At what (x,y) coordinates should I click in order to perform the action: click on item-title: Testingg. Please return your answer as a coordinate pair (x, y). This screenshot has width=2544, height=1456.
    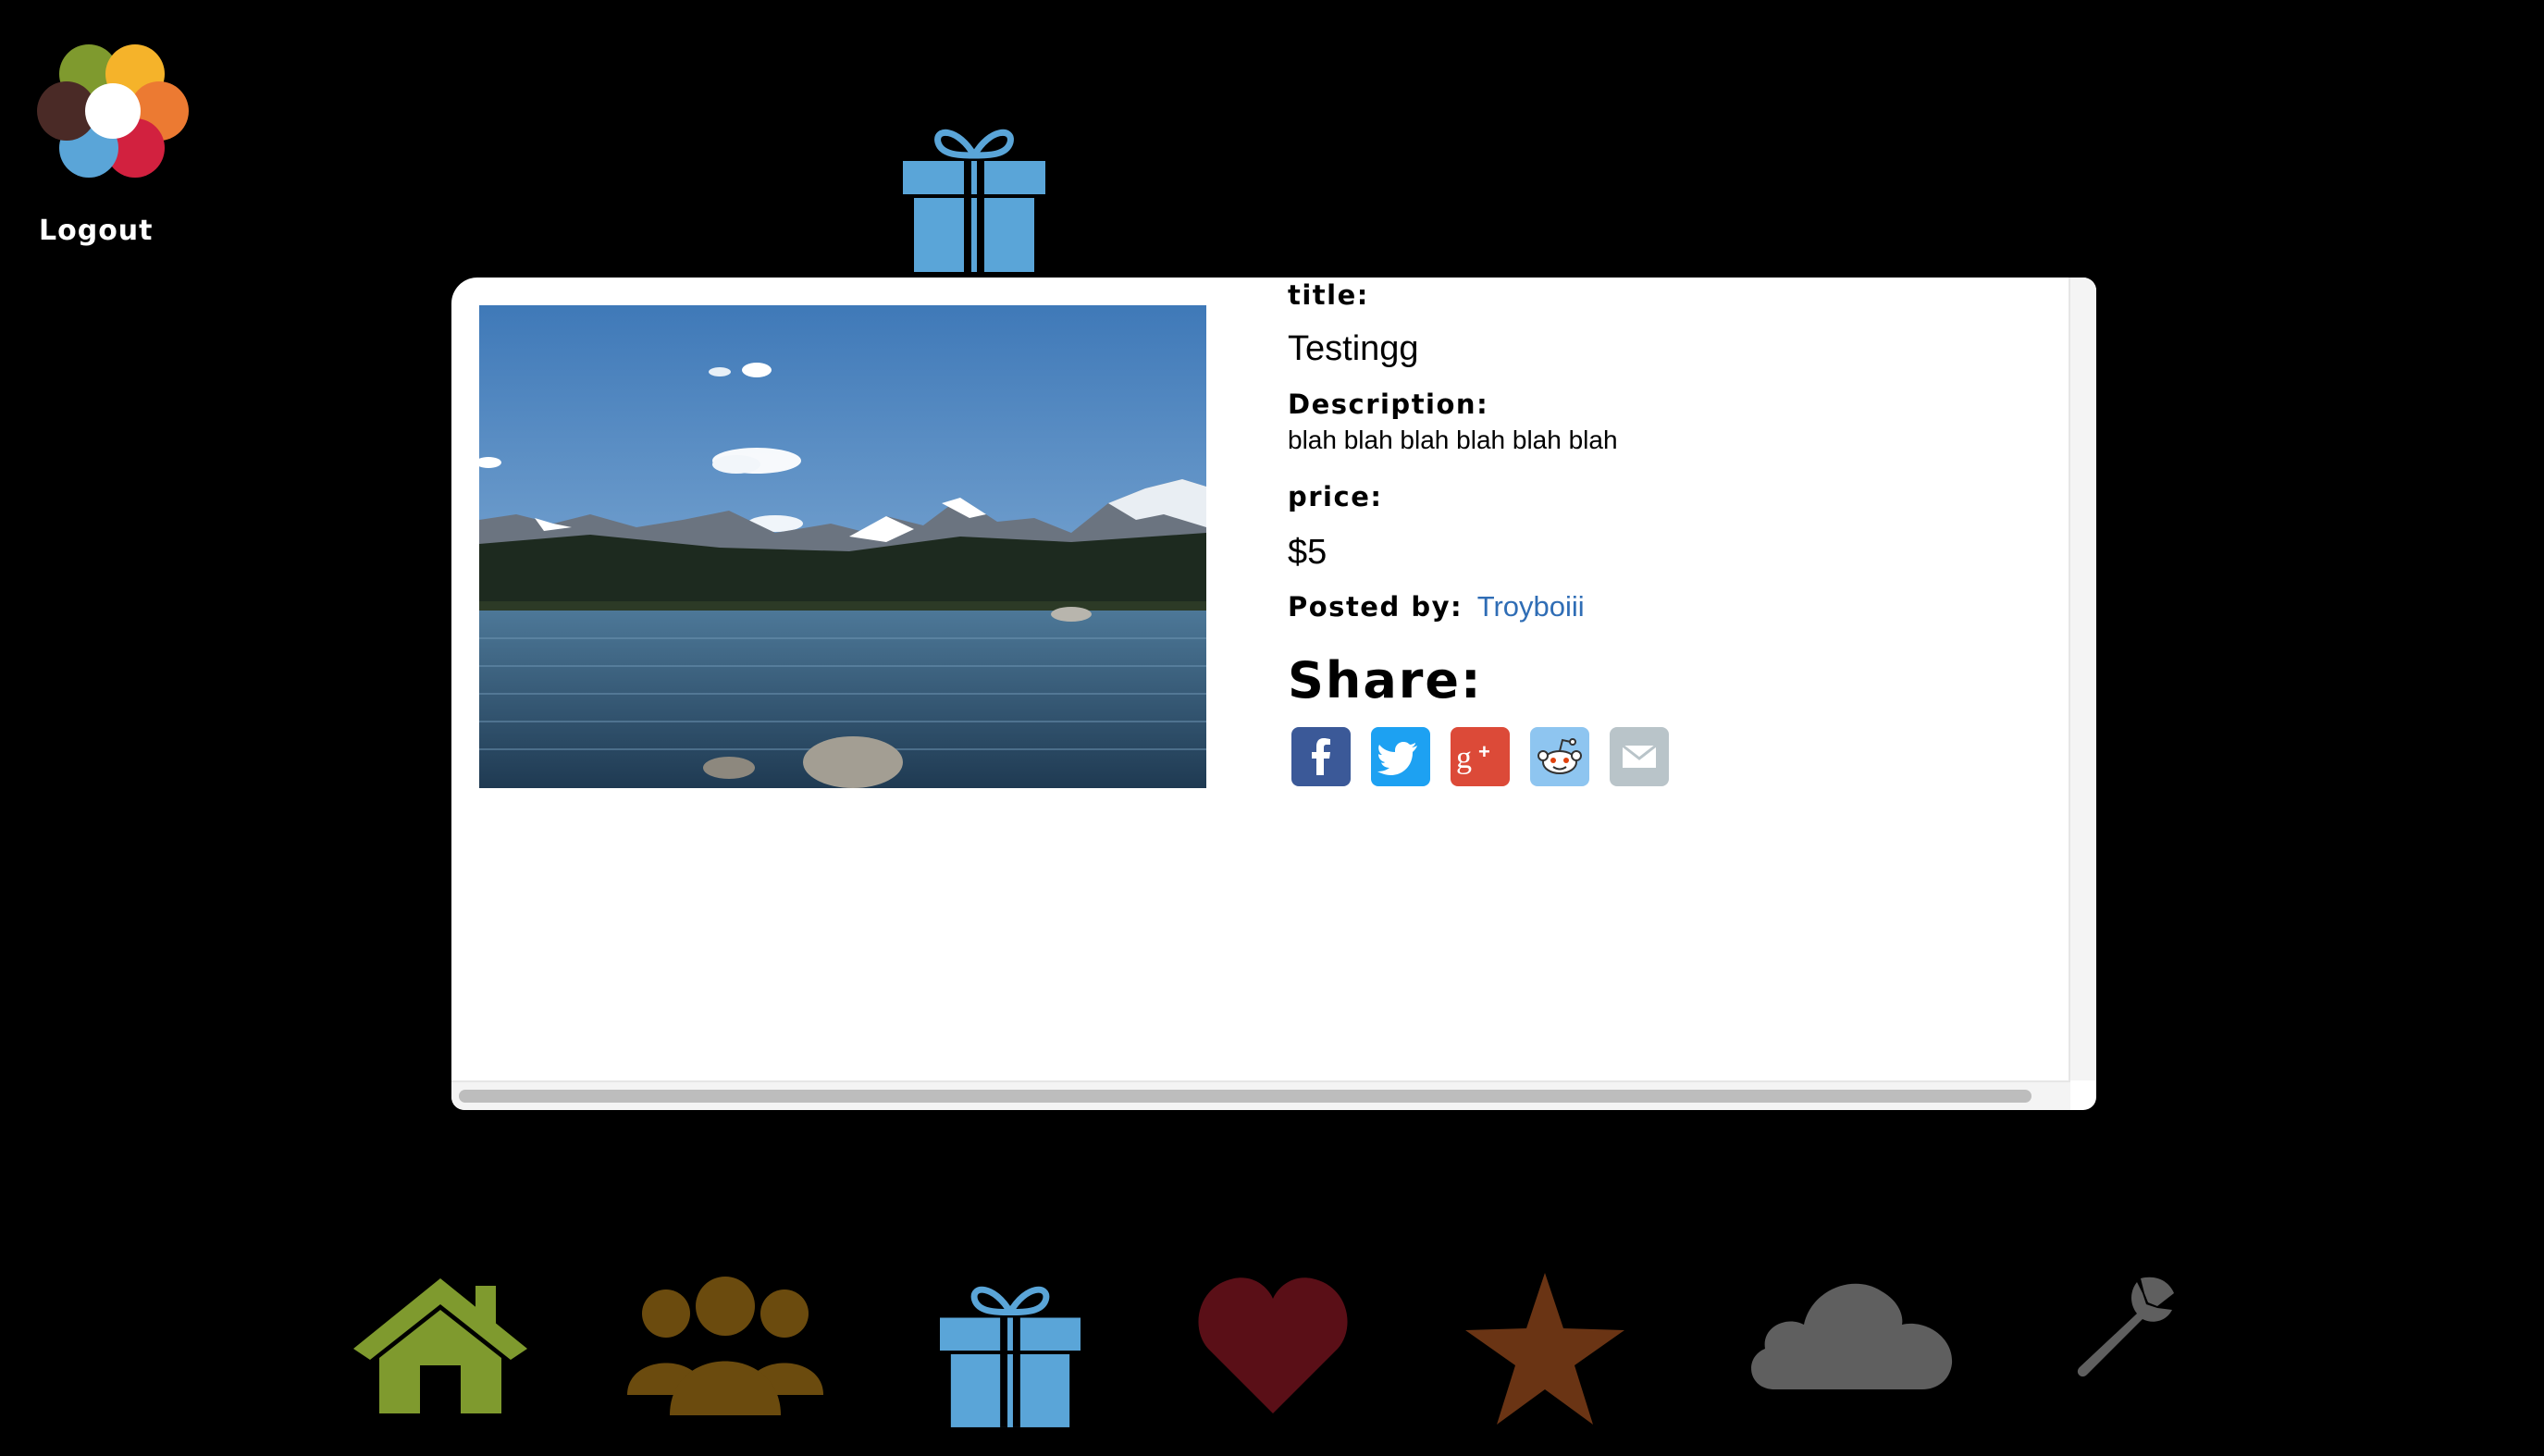
    Looking at the image, I should click on (1353, 348).